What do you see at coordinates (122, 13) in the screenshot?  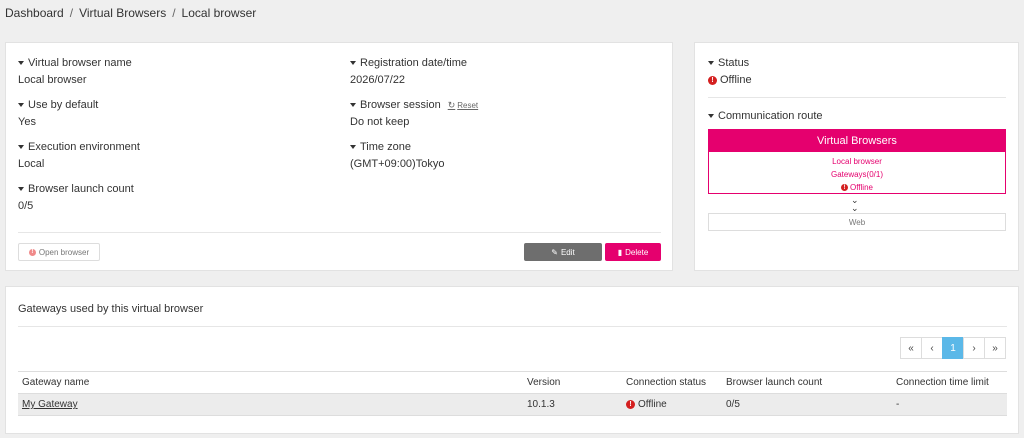 I see `breadcrumb-virtual-browsers: Virtual Browsers` at bounding box center [122, 13].